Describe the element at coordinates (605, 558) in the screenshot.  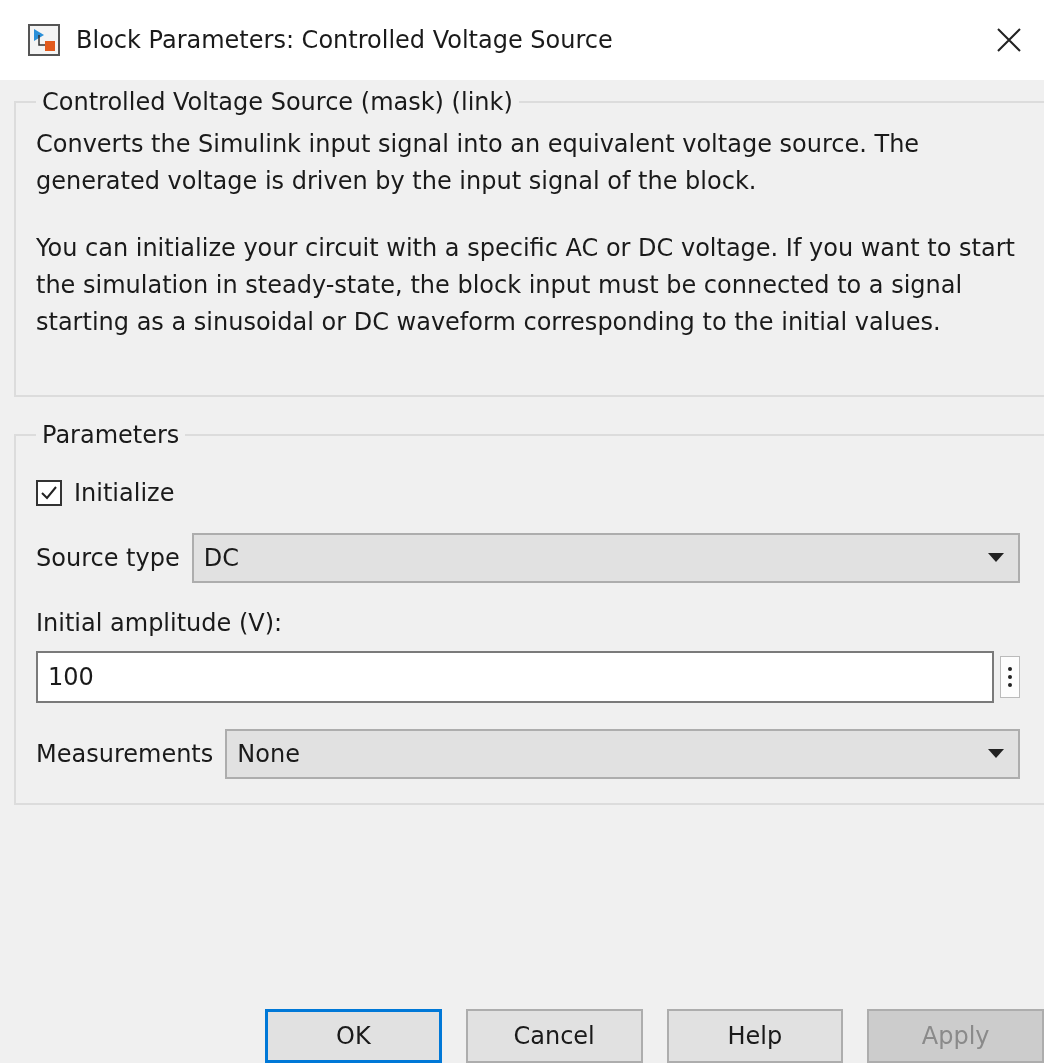
I see `dropdown: DC` at that location.